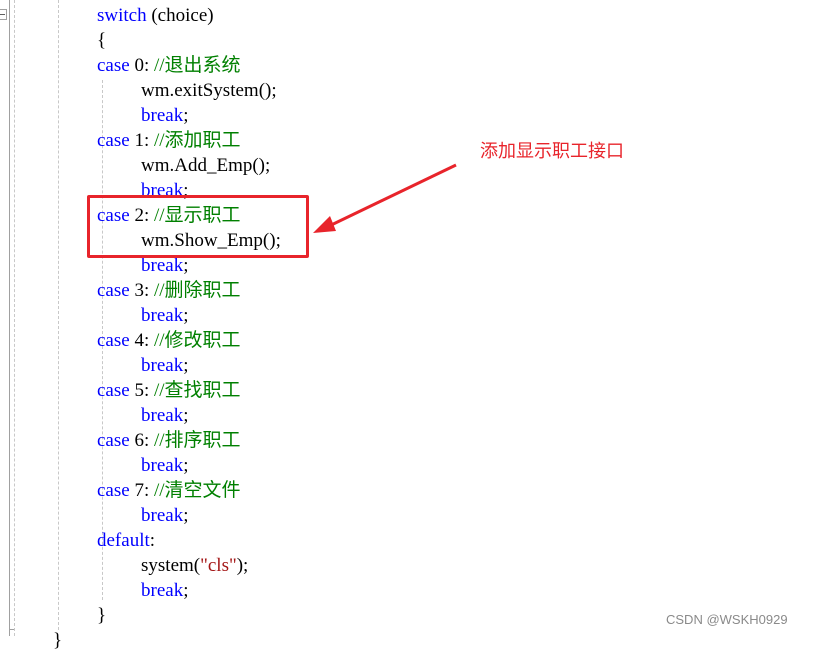 The image size is (829, 653). What do you see at coordinates (390, 196) in the screenshot?
I see `arrow-shaft` at bounding box center [390, 196].